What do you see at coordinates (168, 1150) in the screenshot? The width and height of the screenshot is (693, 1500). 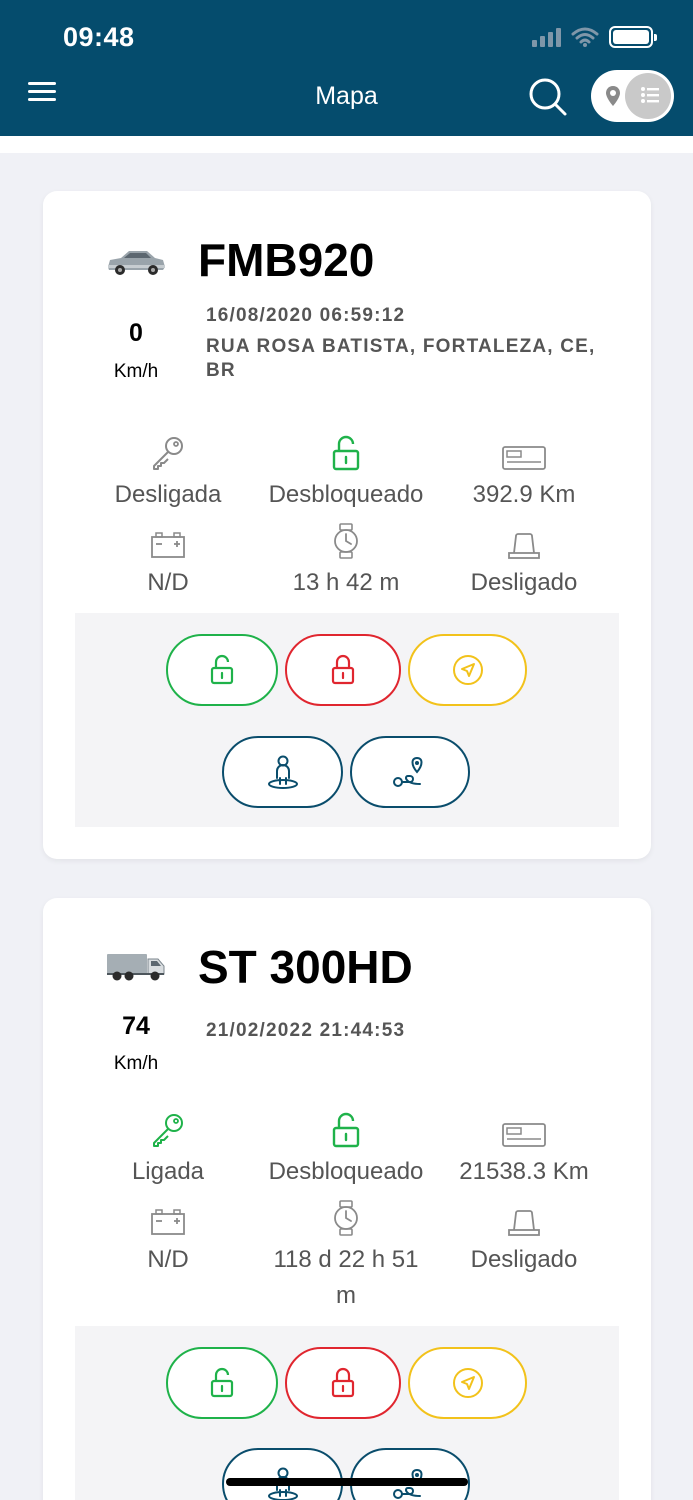 I see `ignition-status: Ligada` at bounding box center [168, 1150].